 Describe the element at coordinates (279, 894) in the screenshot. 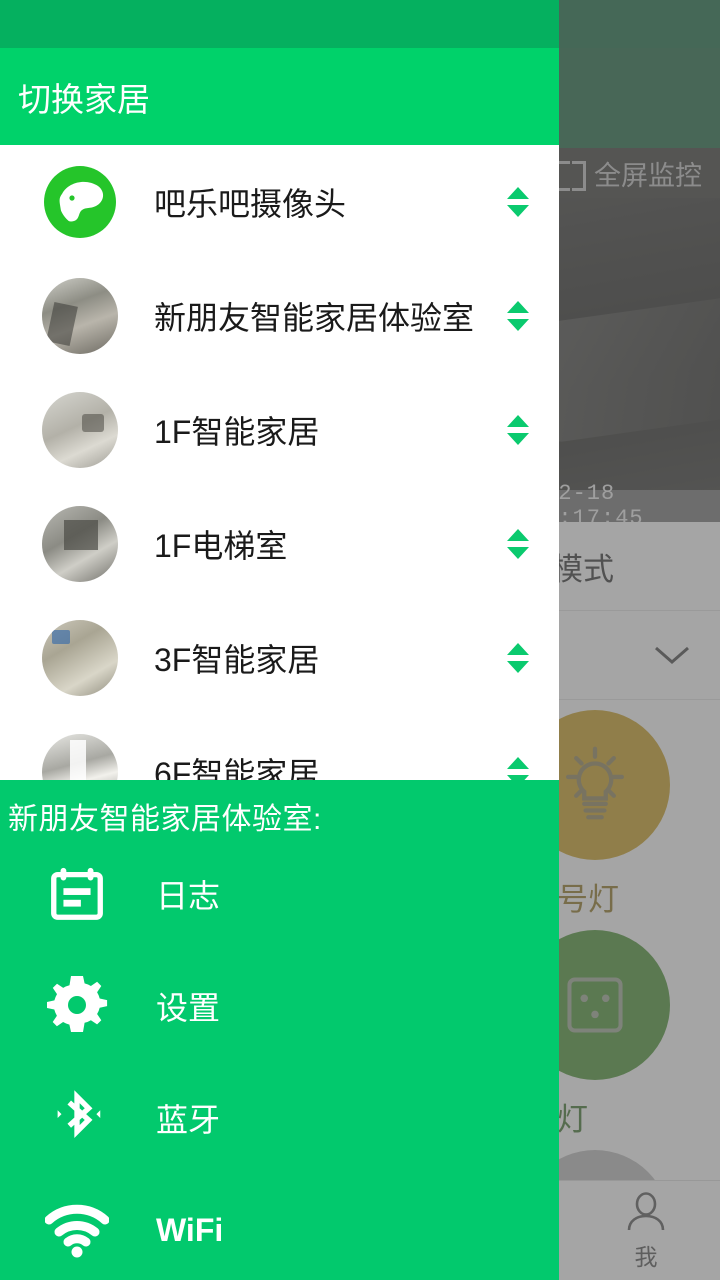

I see `menu-item-log: 日志` at that location.